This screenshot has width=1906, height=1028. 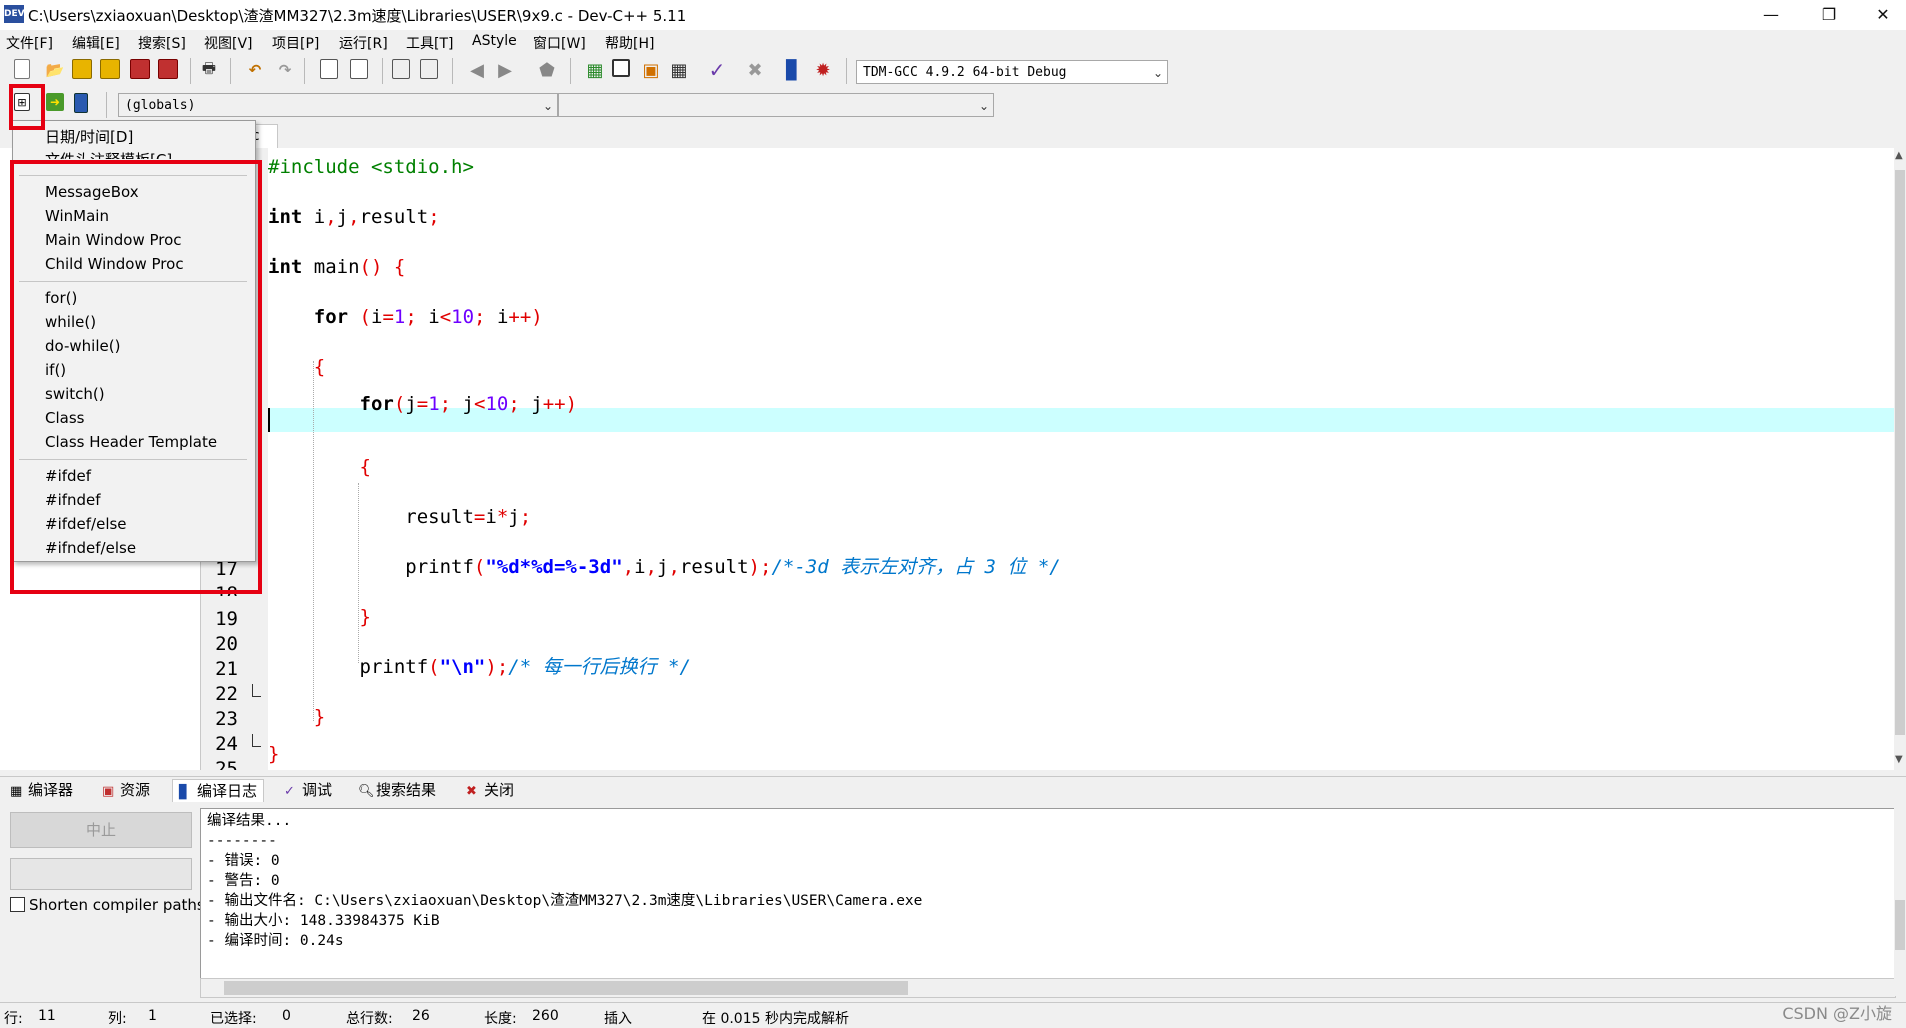 I want to click on line-number: 25, so click(x=226, y=764).